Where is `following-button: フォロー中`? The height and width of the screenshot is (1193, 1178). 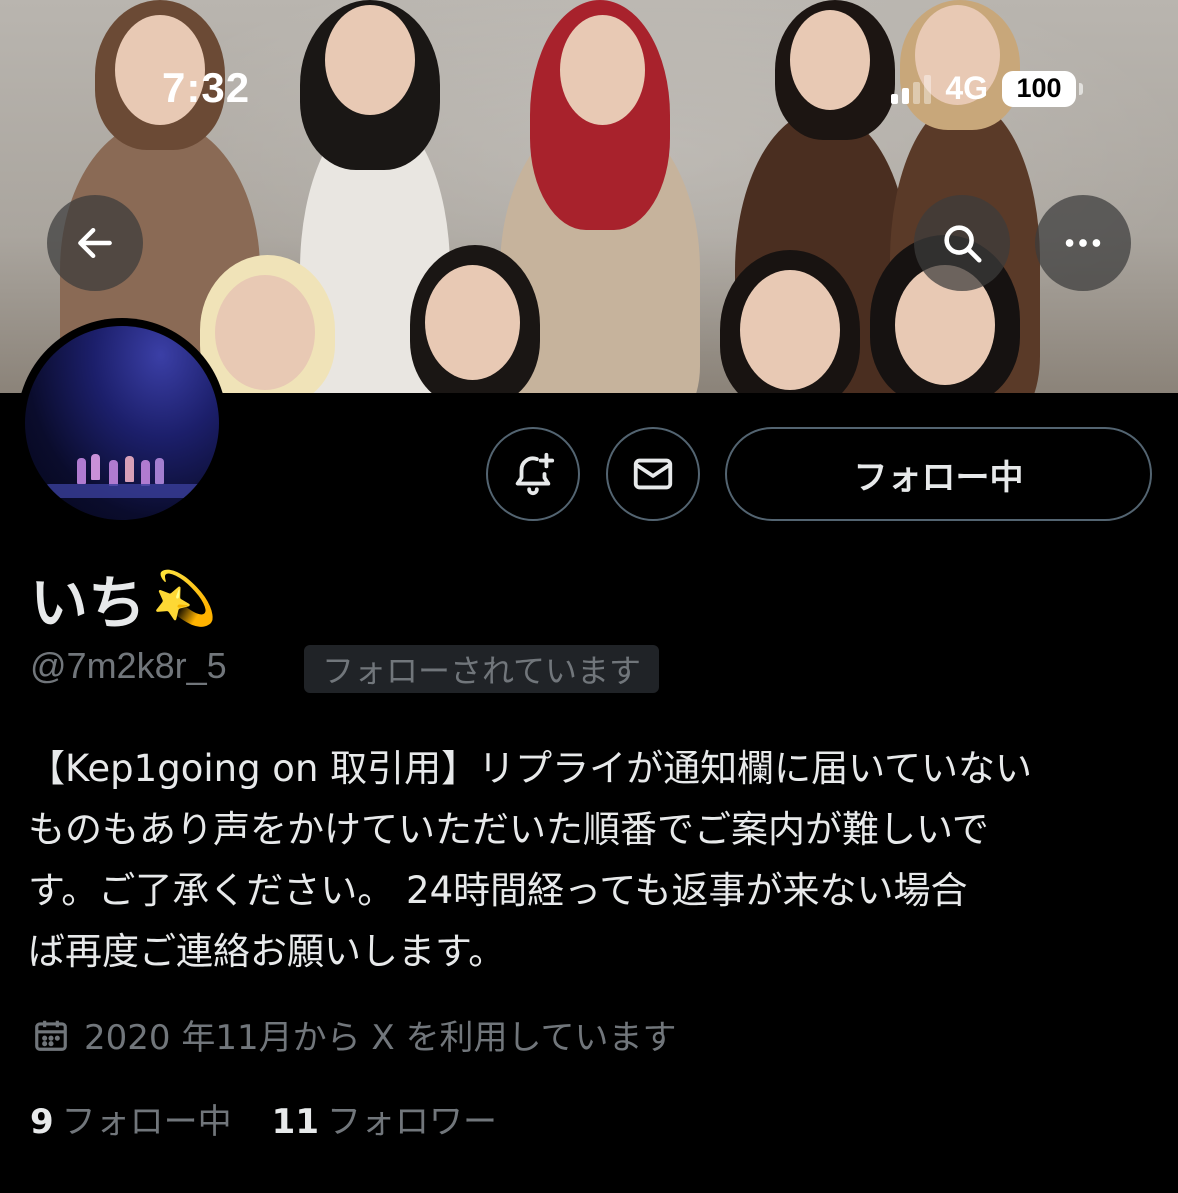
following-button: フォロー中 is located at coordinates (938, 474).